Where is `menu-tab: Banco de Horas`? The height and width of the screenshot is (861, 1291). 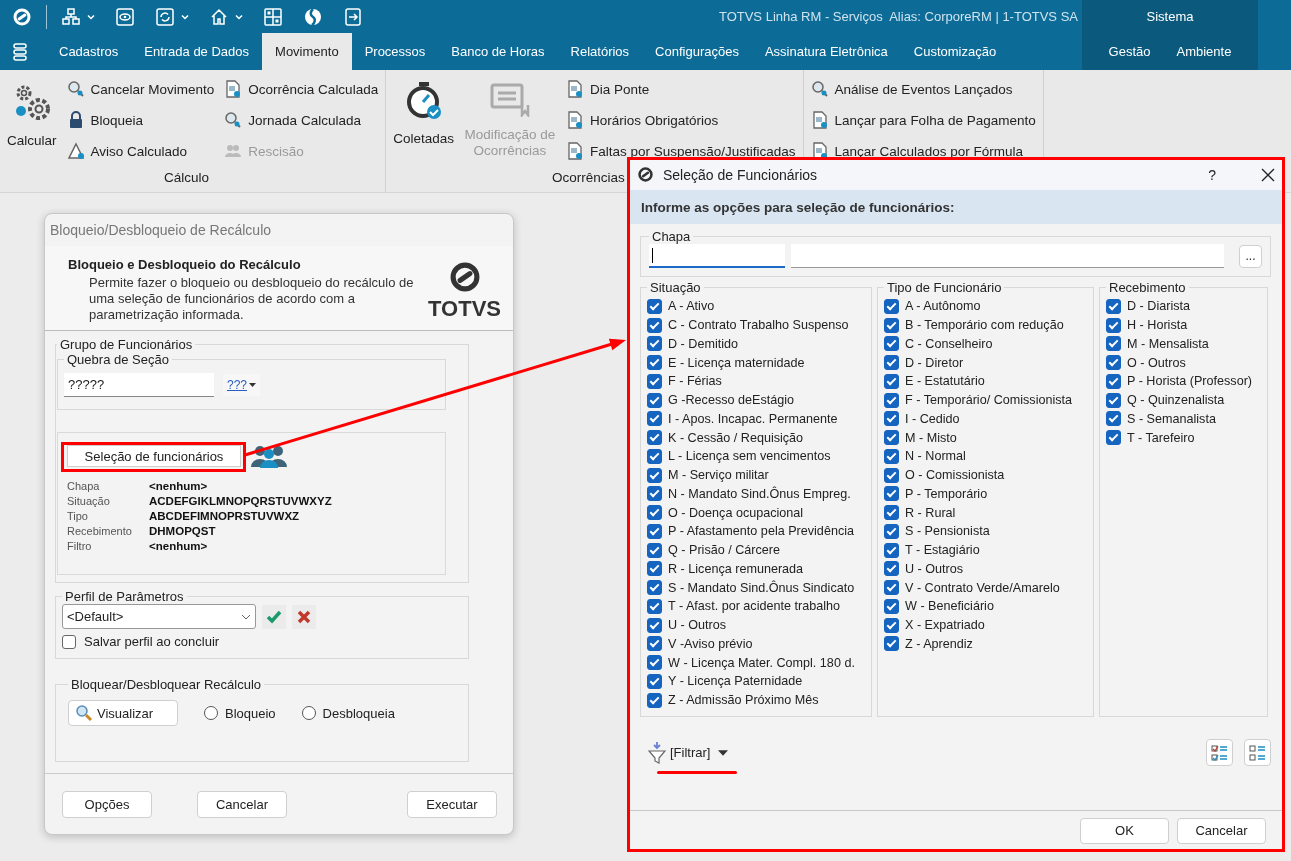 menu-tab: Banco de Horas is located at coordinates (498, 51).